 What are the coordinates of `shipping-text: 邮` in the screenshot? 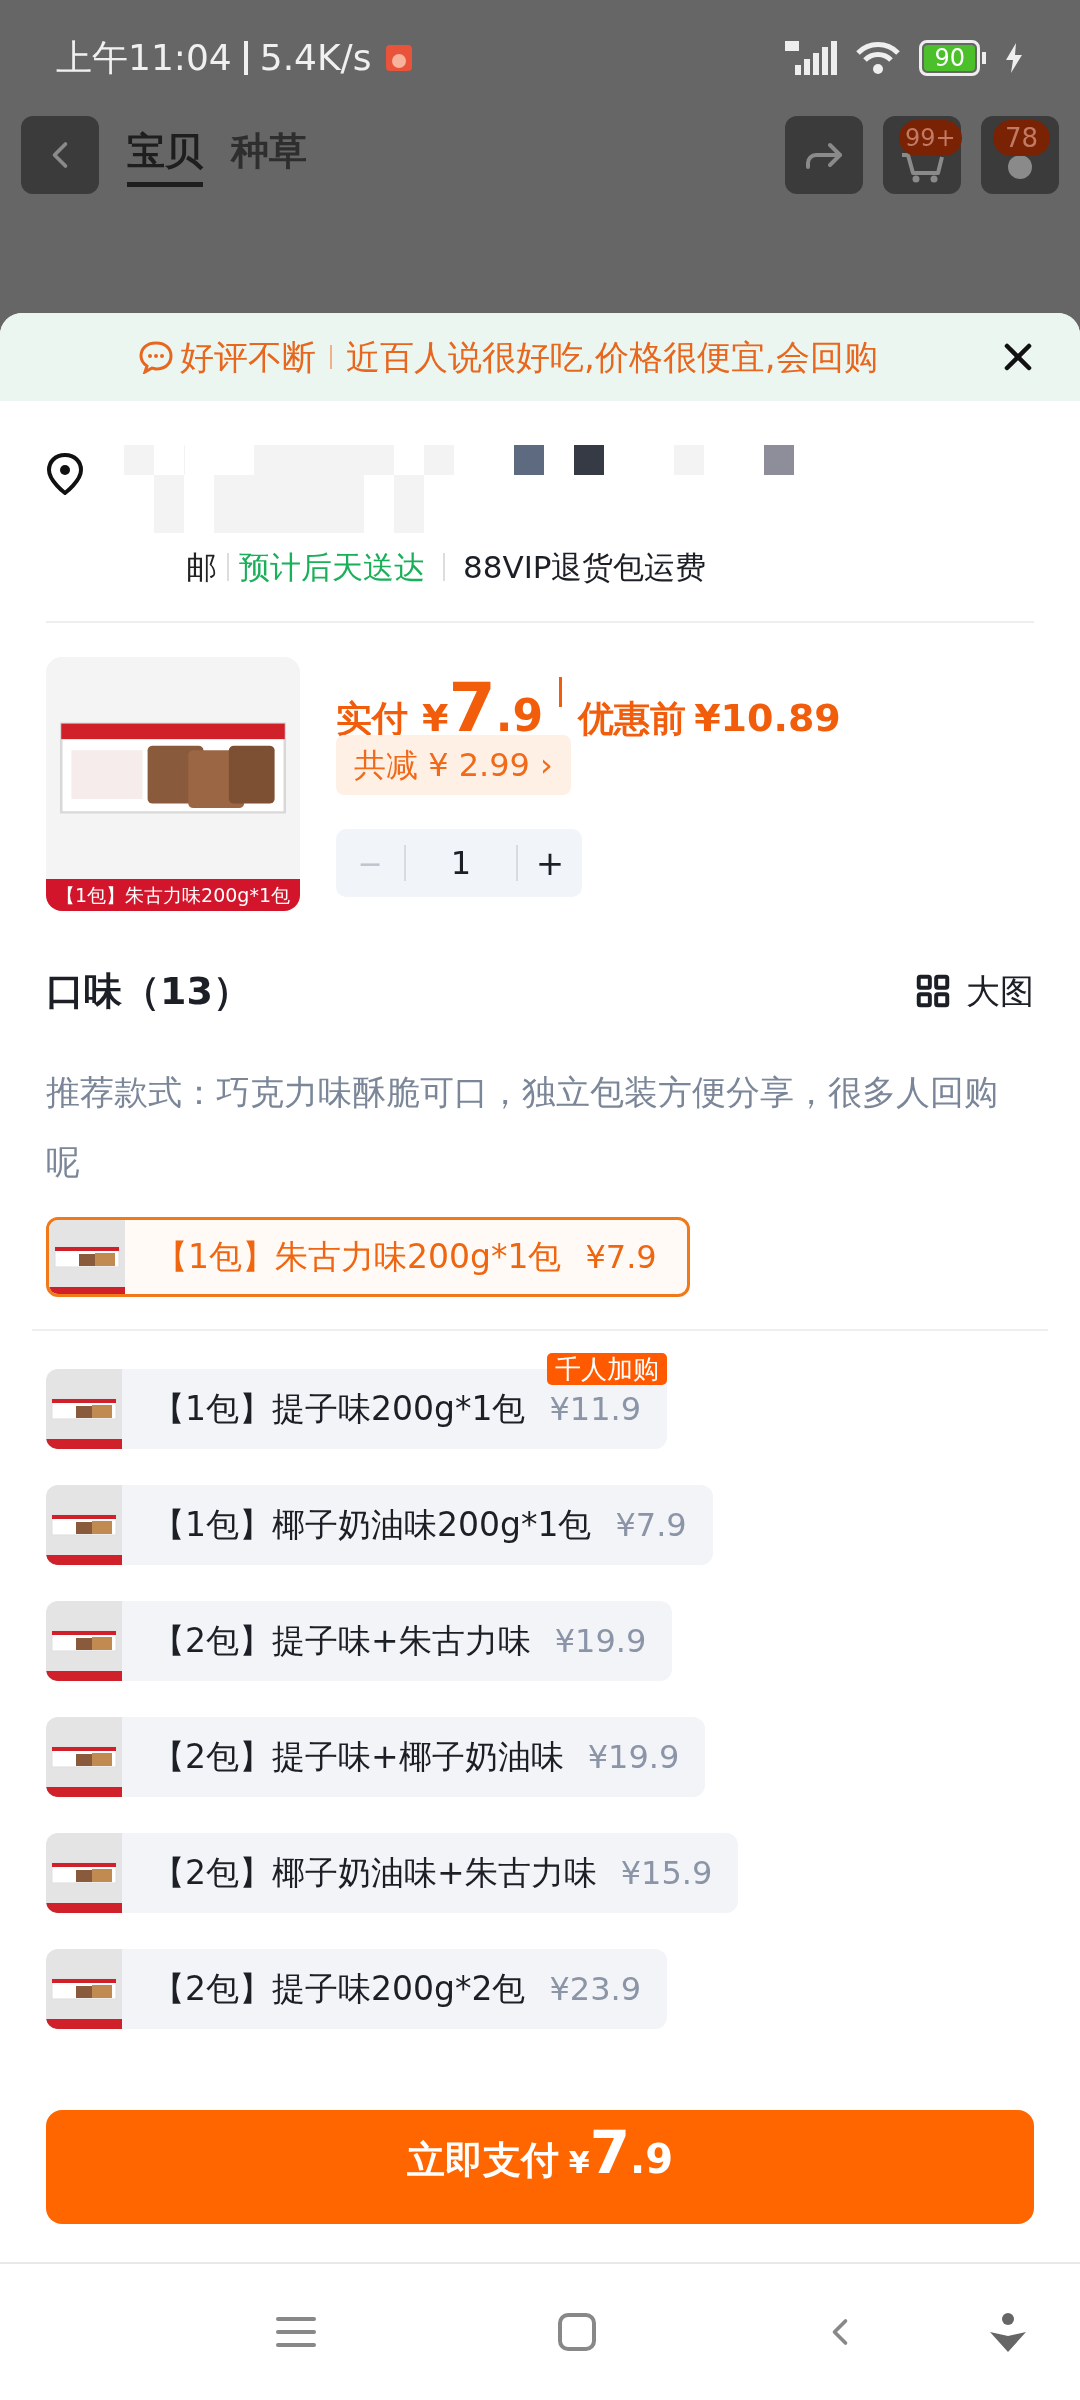 It's located at (201, 567).